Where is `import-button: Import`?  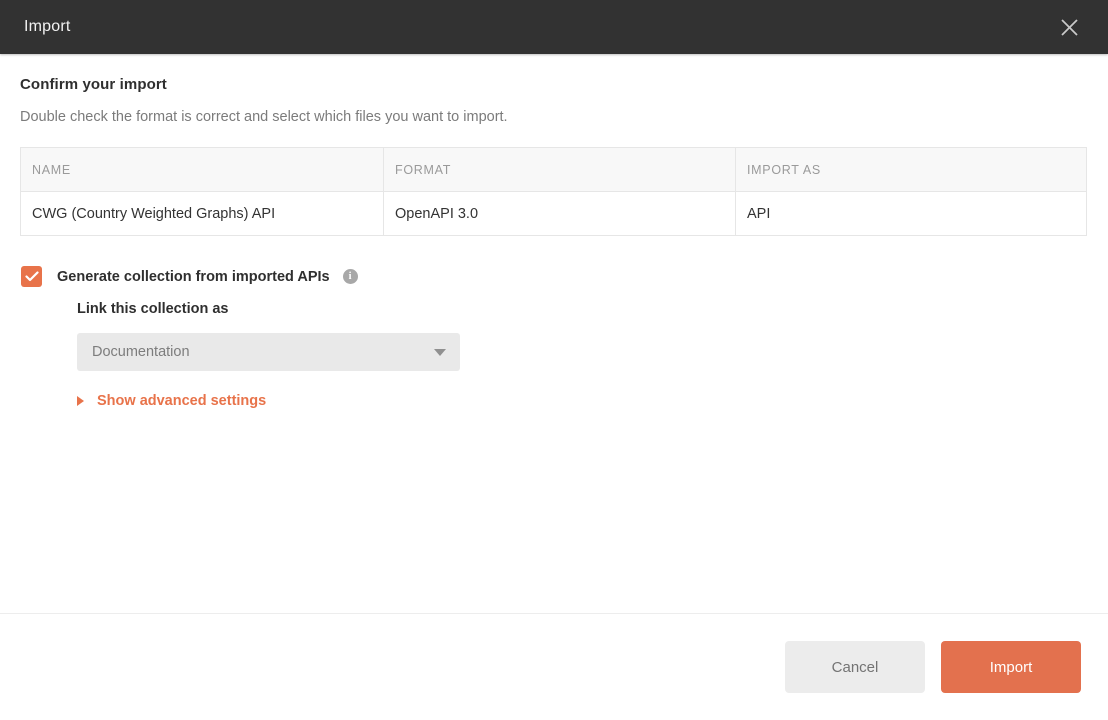 import-button: Import is located at coordinates (1011, 667).